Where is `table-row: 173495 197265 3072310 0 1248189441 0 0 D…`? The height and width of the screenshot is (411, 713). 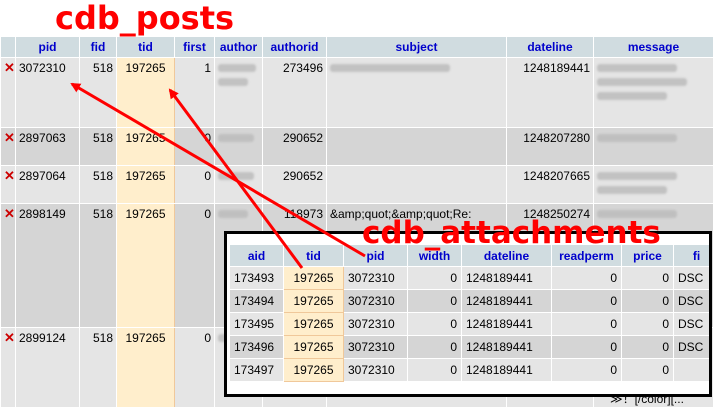
table-row: 173495 197265 3072310 0 1248189441 0 0 D… is located at coordinates (469, 324).